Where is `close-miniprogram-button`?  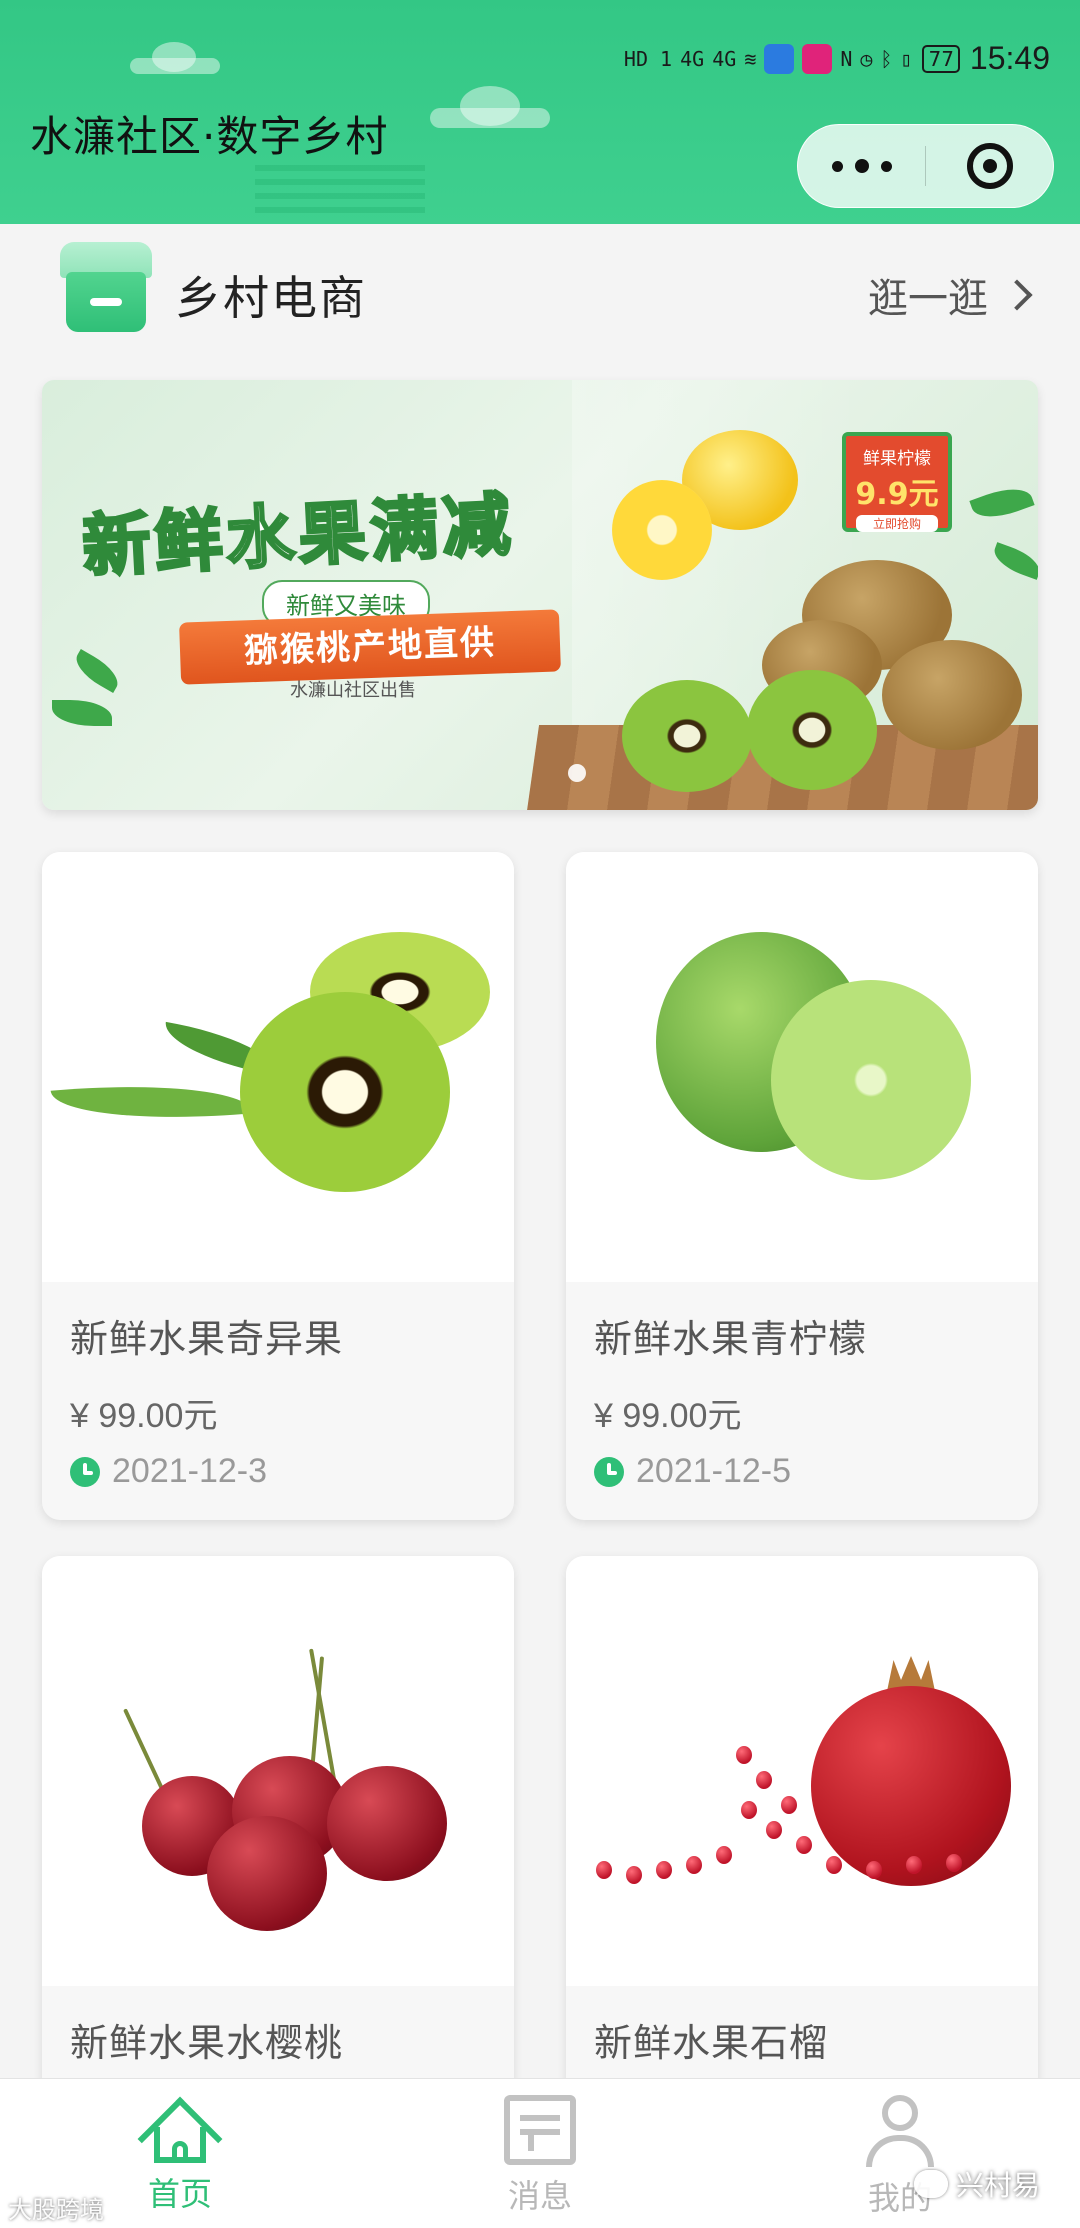
close-miniprogram-button is located at coordinates (989, 166).